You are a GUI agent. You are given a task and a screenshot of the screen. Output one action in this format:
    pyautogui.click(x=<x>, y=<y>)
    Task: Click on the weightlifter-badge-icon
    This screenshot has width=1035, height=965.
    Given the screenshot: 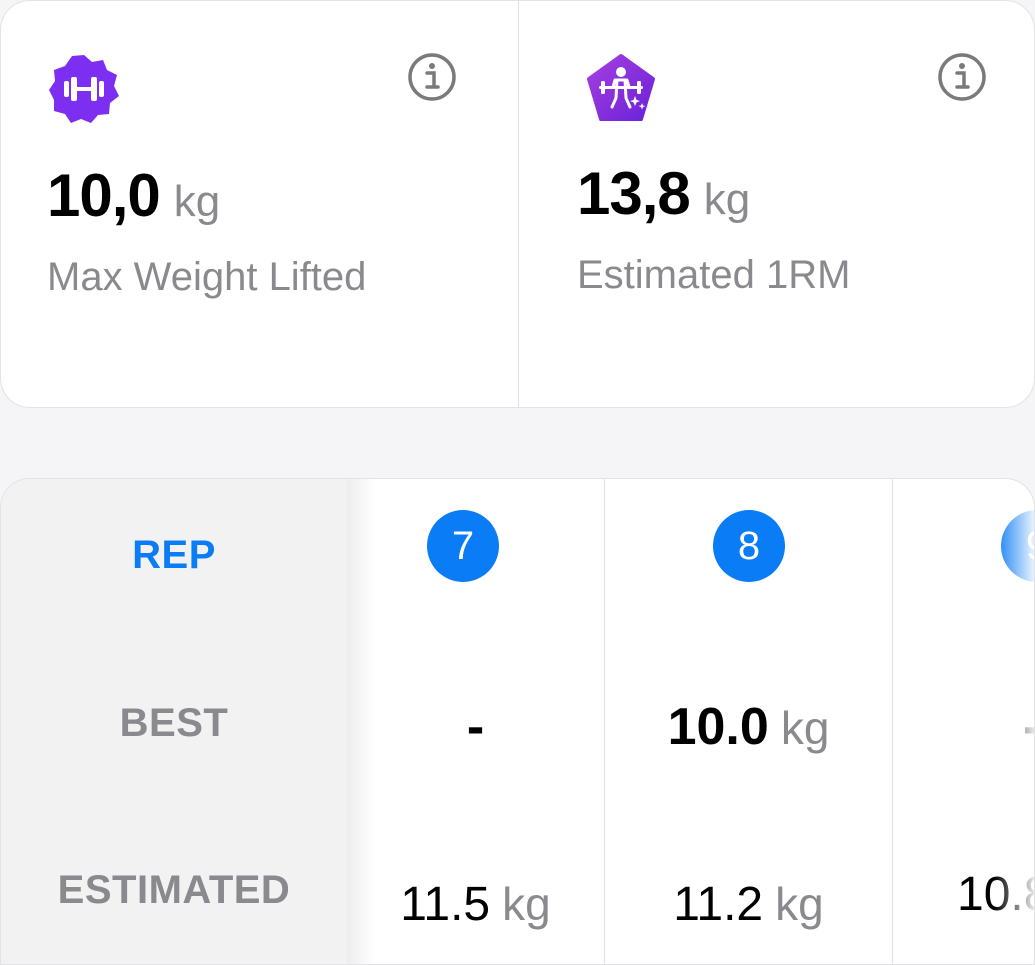 What is the action you would take?
    pyautogui.click(x=621, y=89)
    